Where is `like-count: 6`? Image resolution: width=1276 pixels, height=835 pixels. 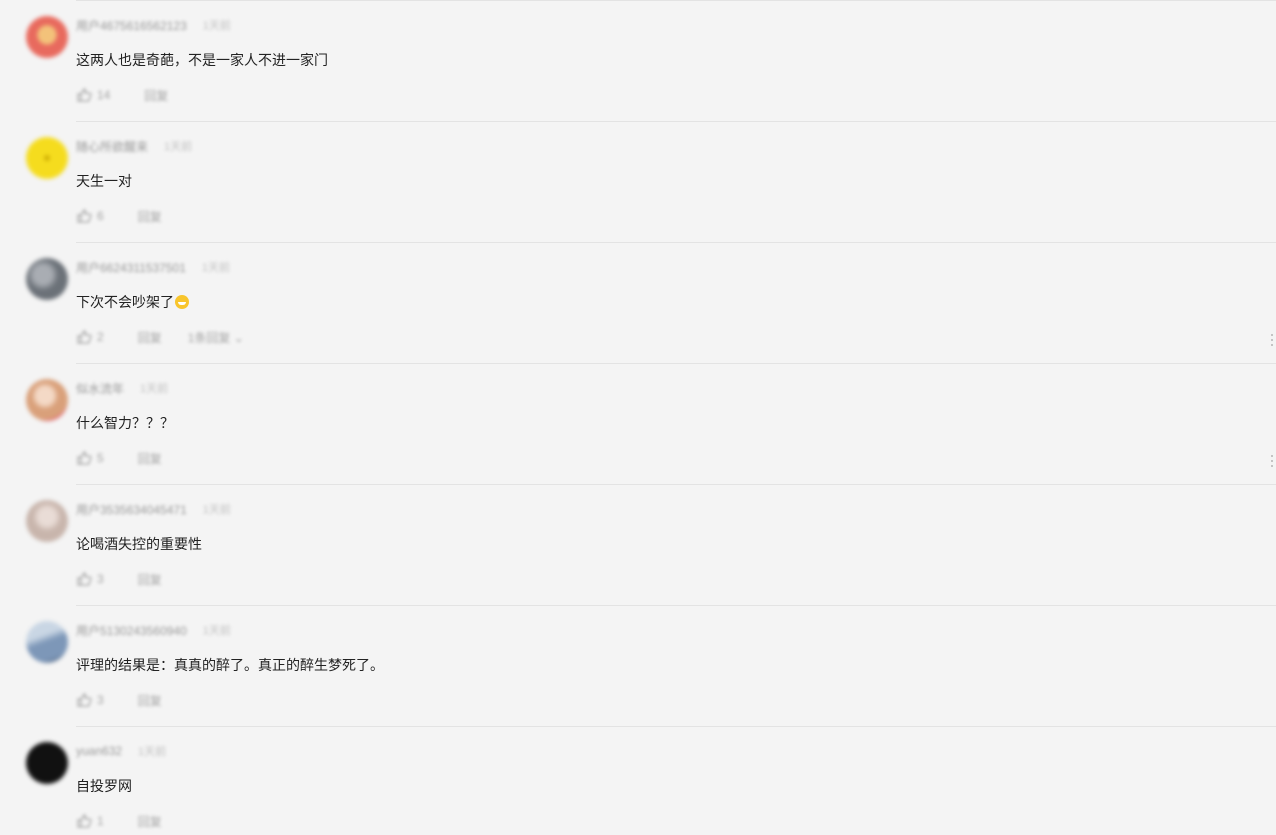
like-count: 6 is located at coordinates (100, 216).